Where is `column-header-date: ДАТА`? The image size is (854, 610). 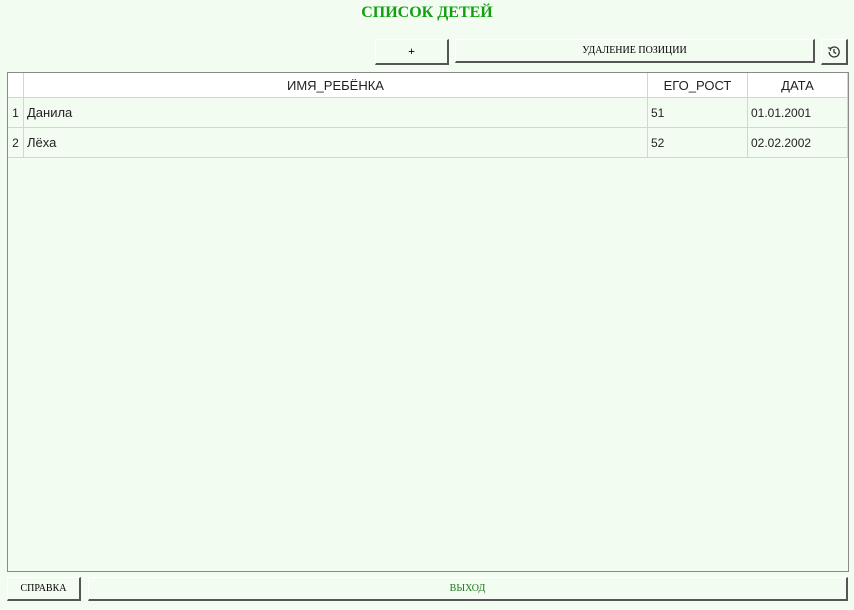
column-header-date: ДАТА is located at coordinates (798, 85).